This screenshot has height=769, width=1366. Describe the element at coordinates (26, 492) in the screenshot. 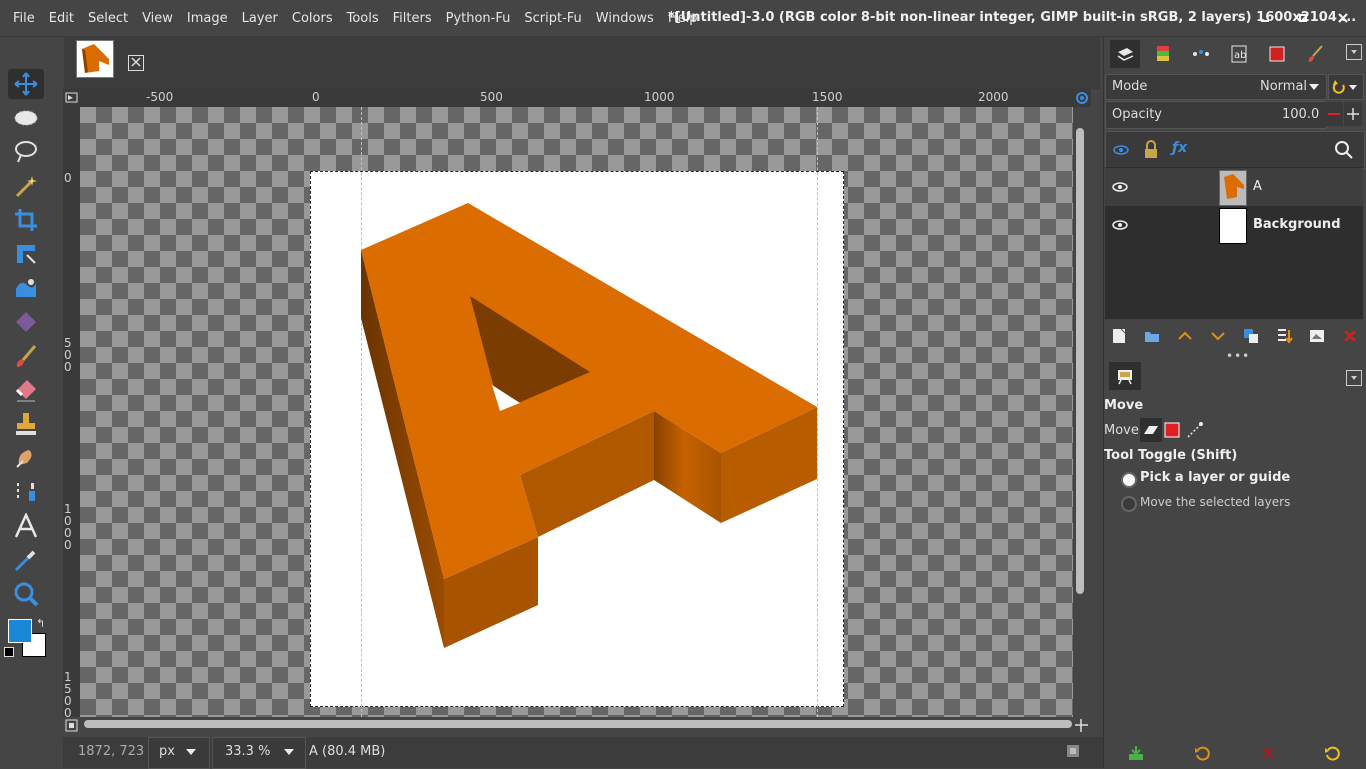

I see `paths-tool` at that location.